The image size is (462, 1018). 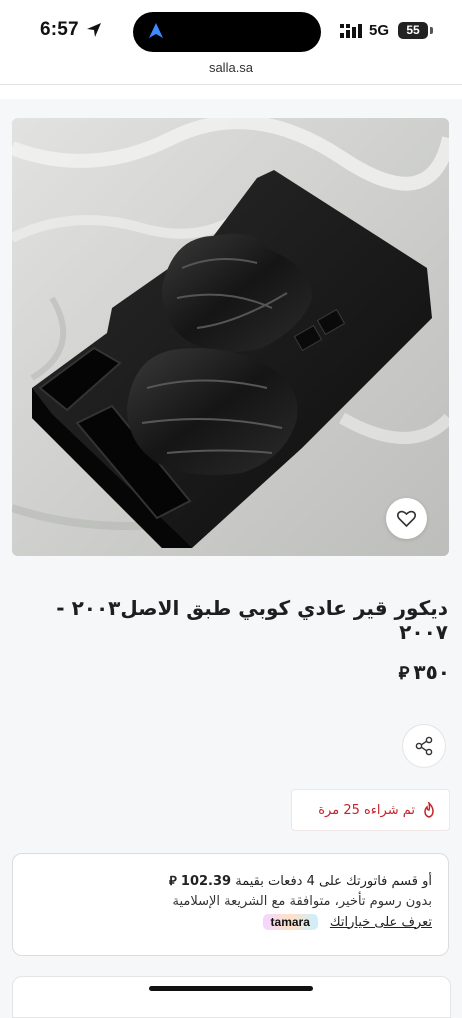 I want to click on header-band, so click(x=231, y=92).